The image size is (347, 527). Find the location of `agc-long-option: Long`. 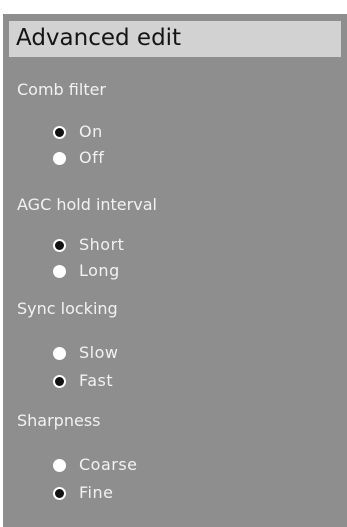

agc-long-option: Long is located at coordinates (153, 271).